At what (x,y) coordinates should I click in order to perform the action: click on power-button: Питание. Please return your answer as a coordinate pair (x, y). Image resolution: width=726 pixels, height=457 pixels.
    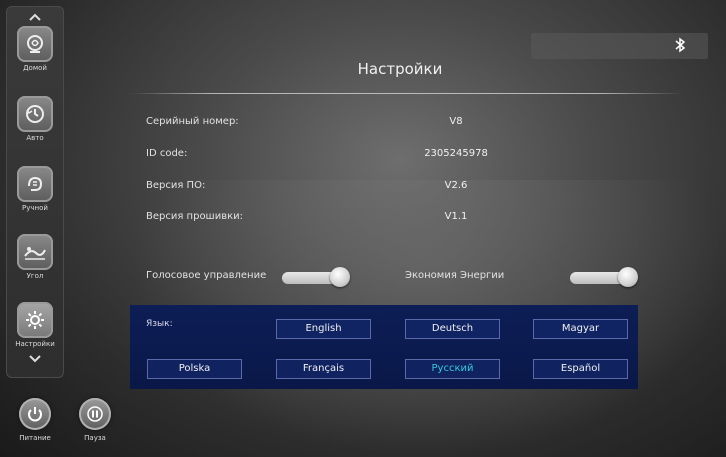
    Looking at the image, I should click on (35, 420).